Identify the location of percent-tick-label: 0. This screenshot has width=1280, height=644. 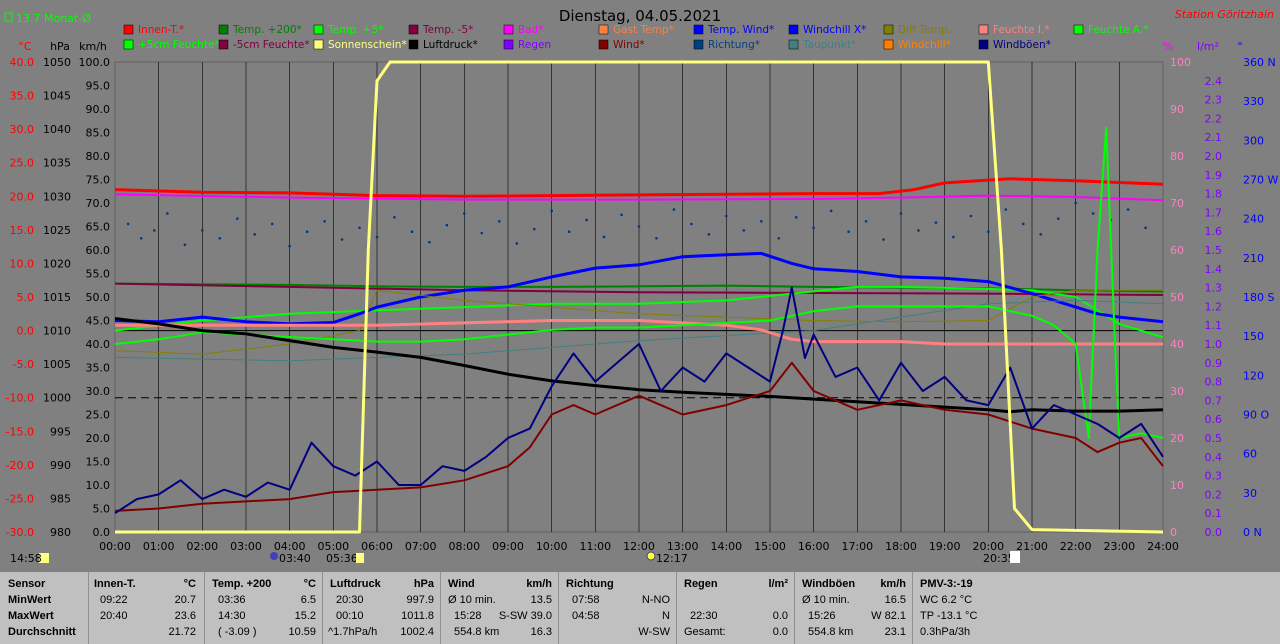
(1173, 532).